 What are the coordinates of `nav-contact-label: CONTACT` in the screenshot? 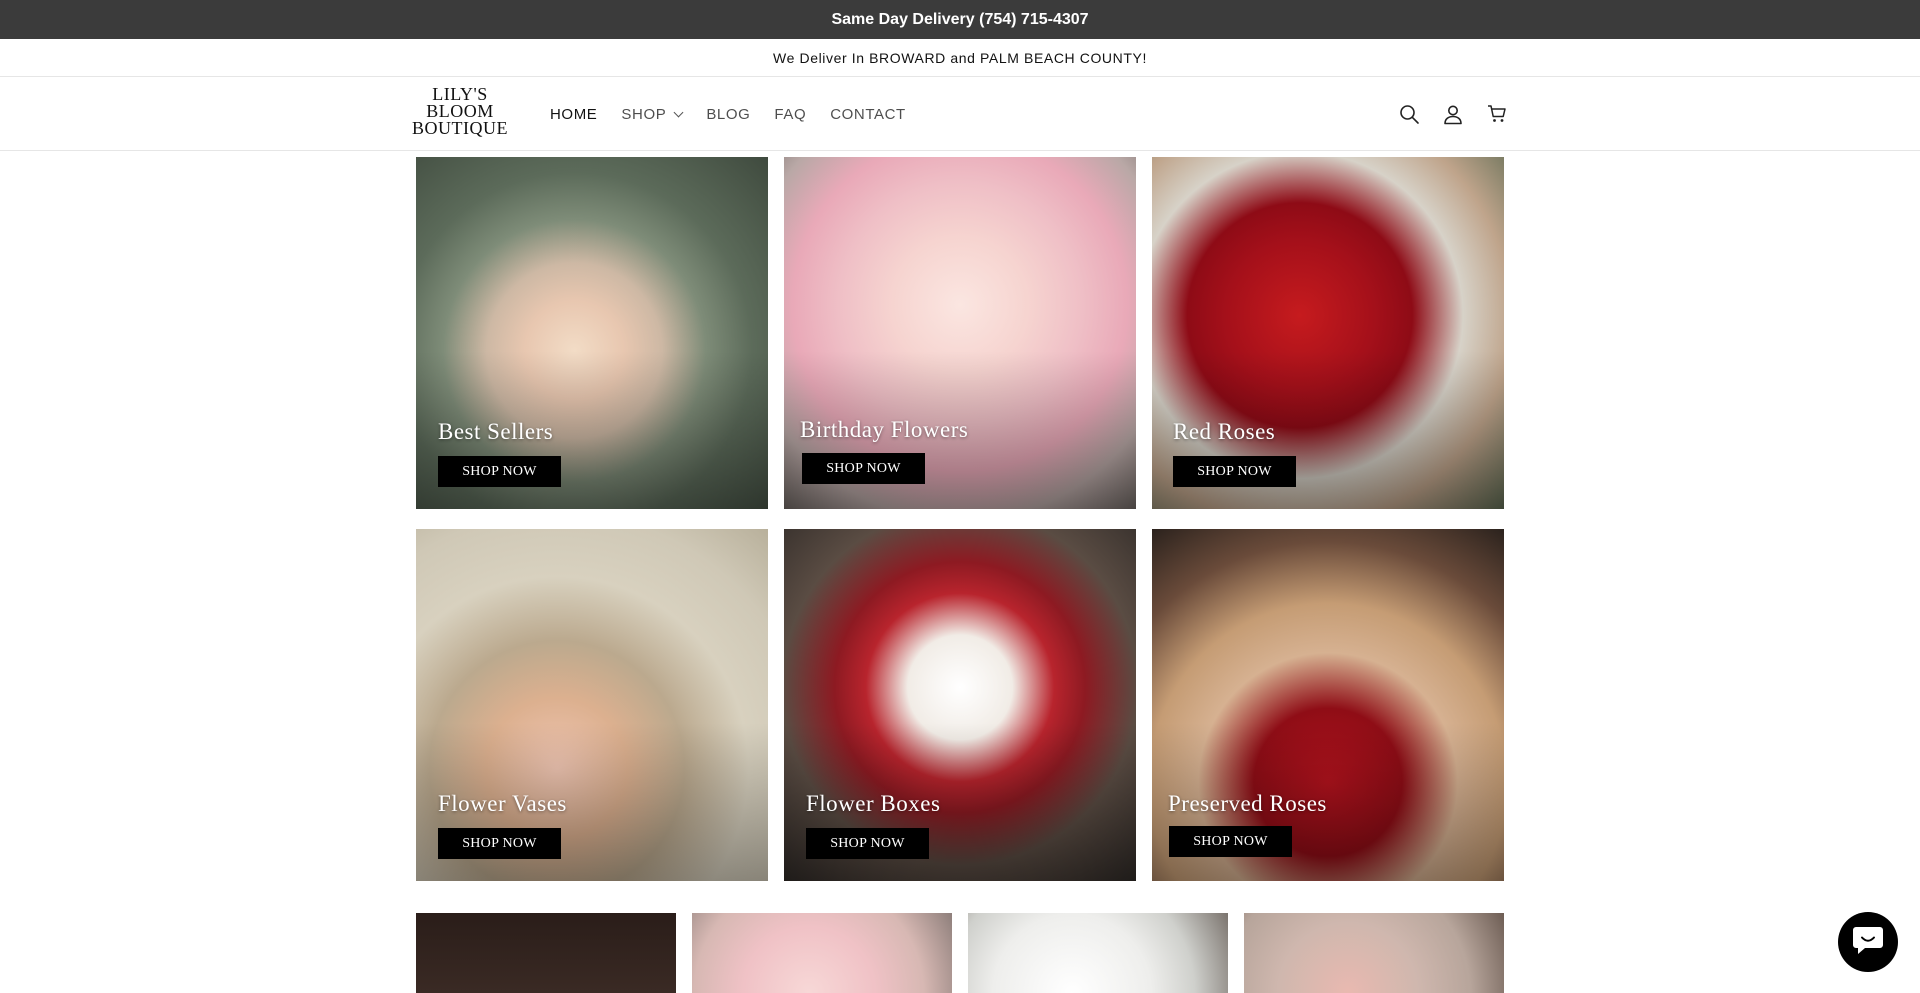 It's located at (868, 114).